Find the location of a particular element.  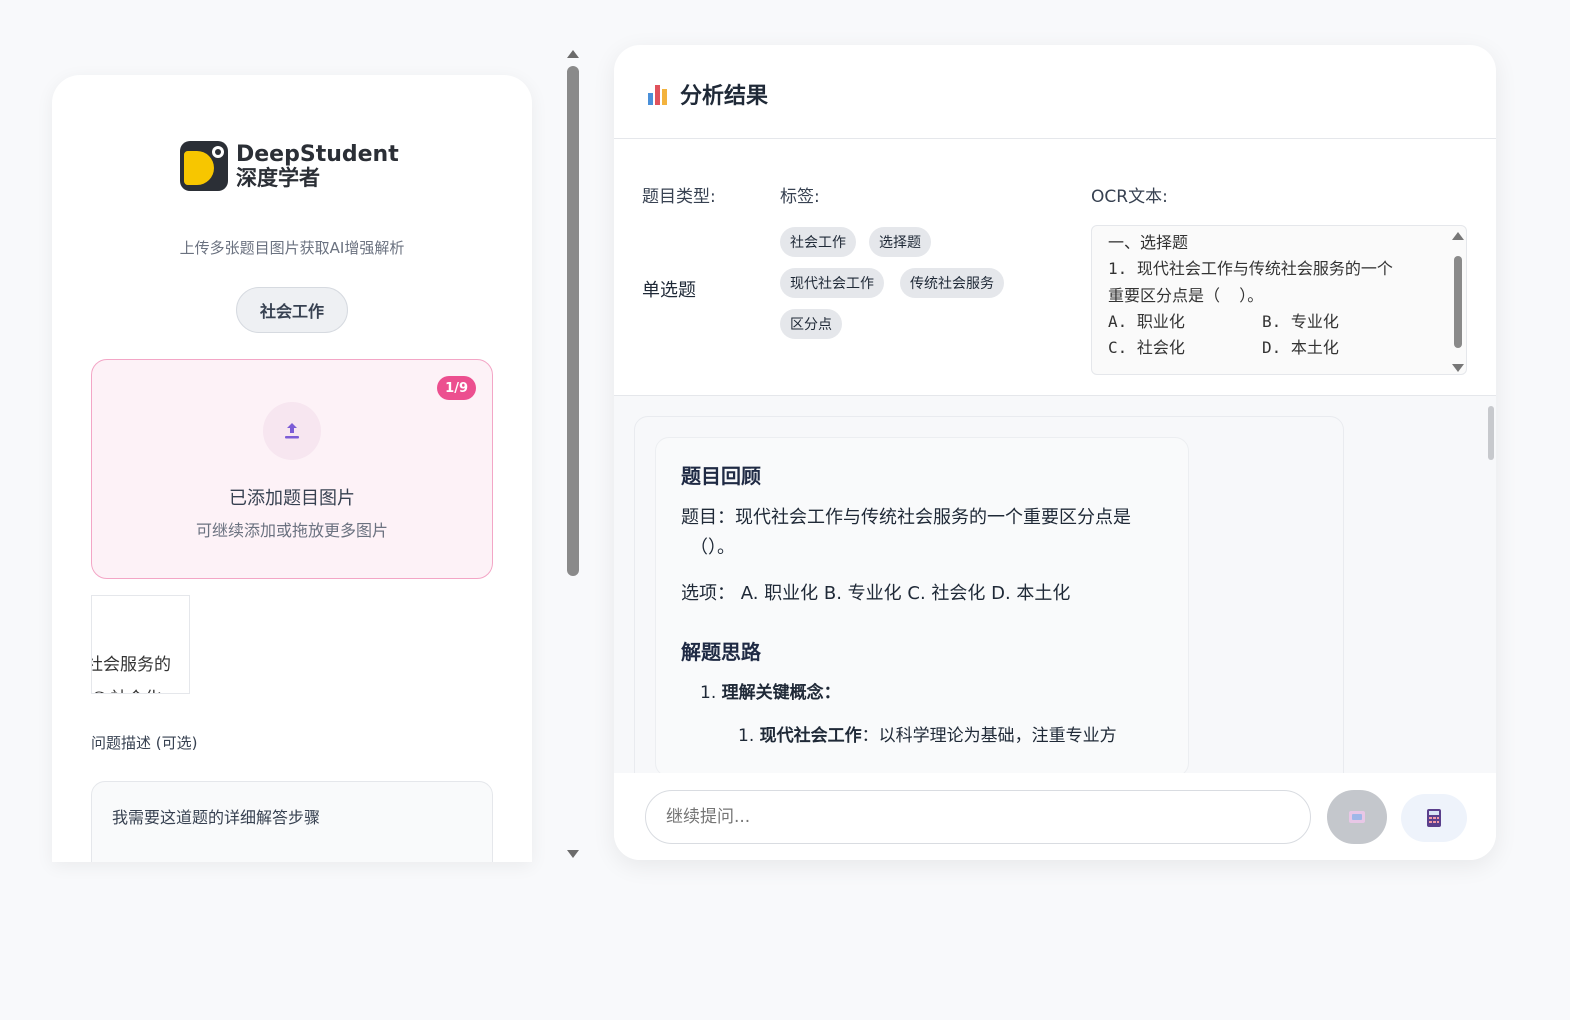

tag-chip: 传统社会服务 is located at coordinates (952, 283).